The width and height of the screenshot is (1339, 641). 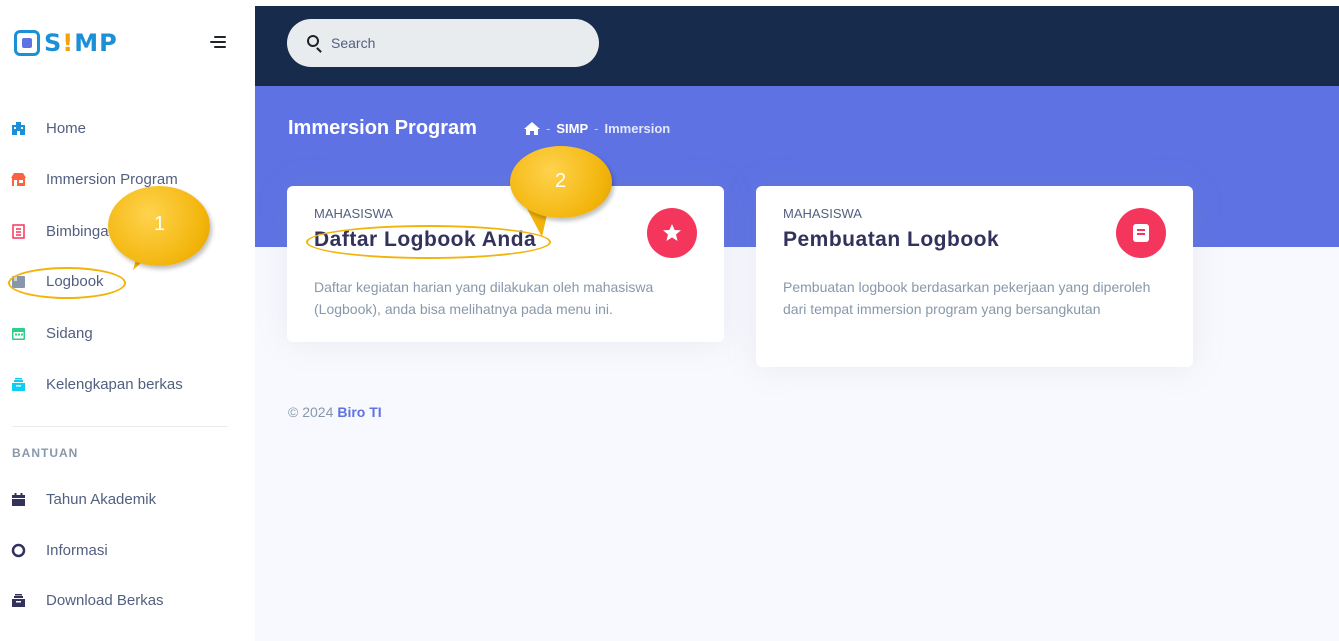 I want to click on sidebar-item-label: Kelengkapan berkas, so click(x=114, y=384).